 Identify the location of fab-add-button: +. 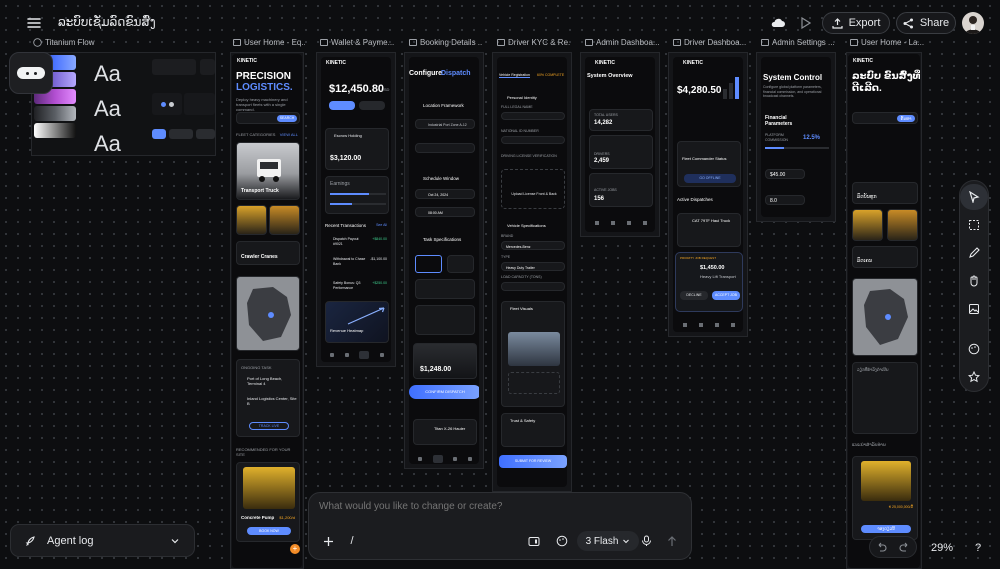
(295, 549).